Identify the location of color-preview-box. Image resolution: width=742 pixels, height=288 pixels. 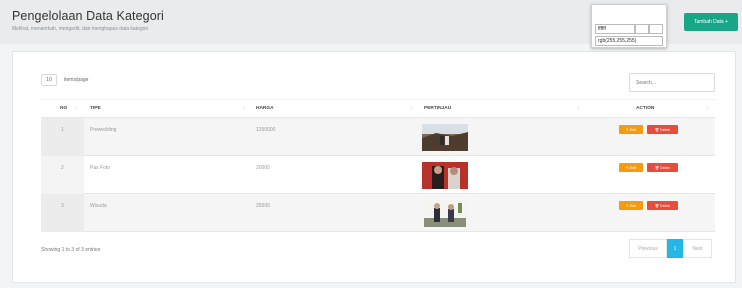
(642, 29).